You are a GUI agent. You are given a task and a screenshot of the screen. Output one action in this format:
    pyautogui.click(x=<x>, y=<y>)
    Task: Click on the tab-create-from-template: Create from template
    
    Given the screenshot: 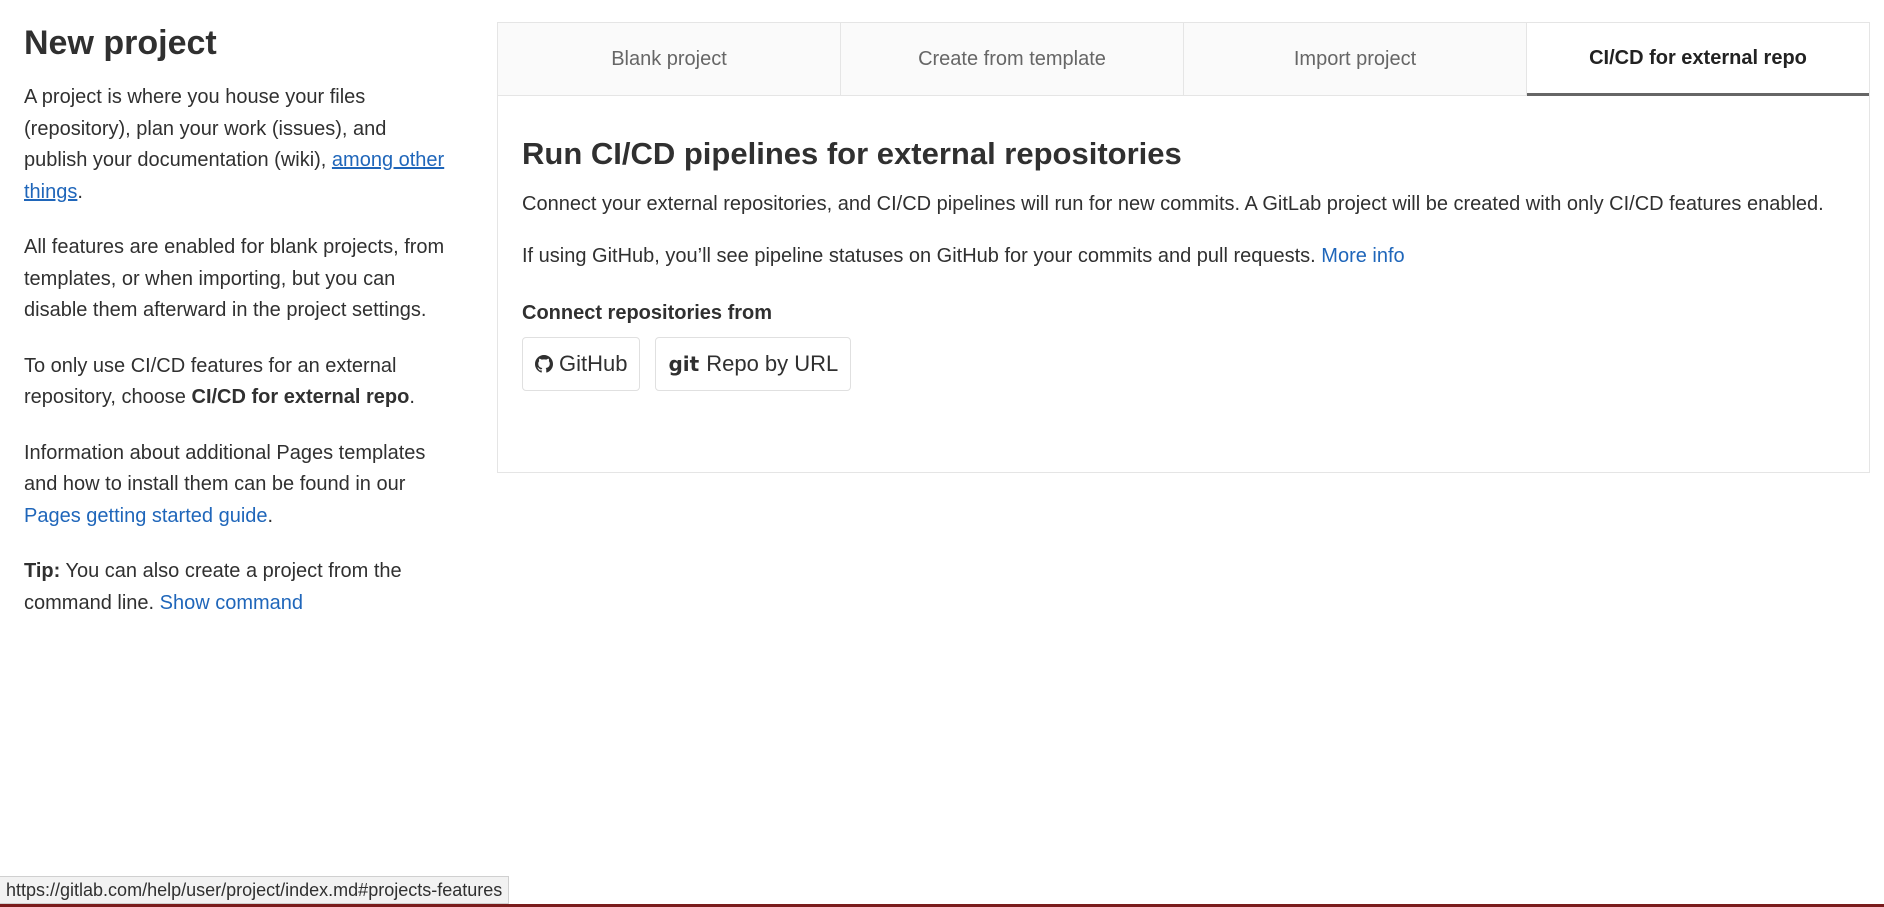 What is the action you would take?
    pyautogui.click(x=1012, y=59)
    